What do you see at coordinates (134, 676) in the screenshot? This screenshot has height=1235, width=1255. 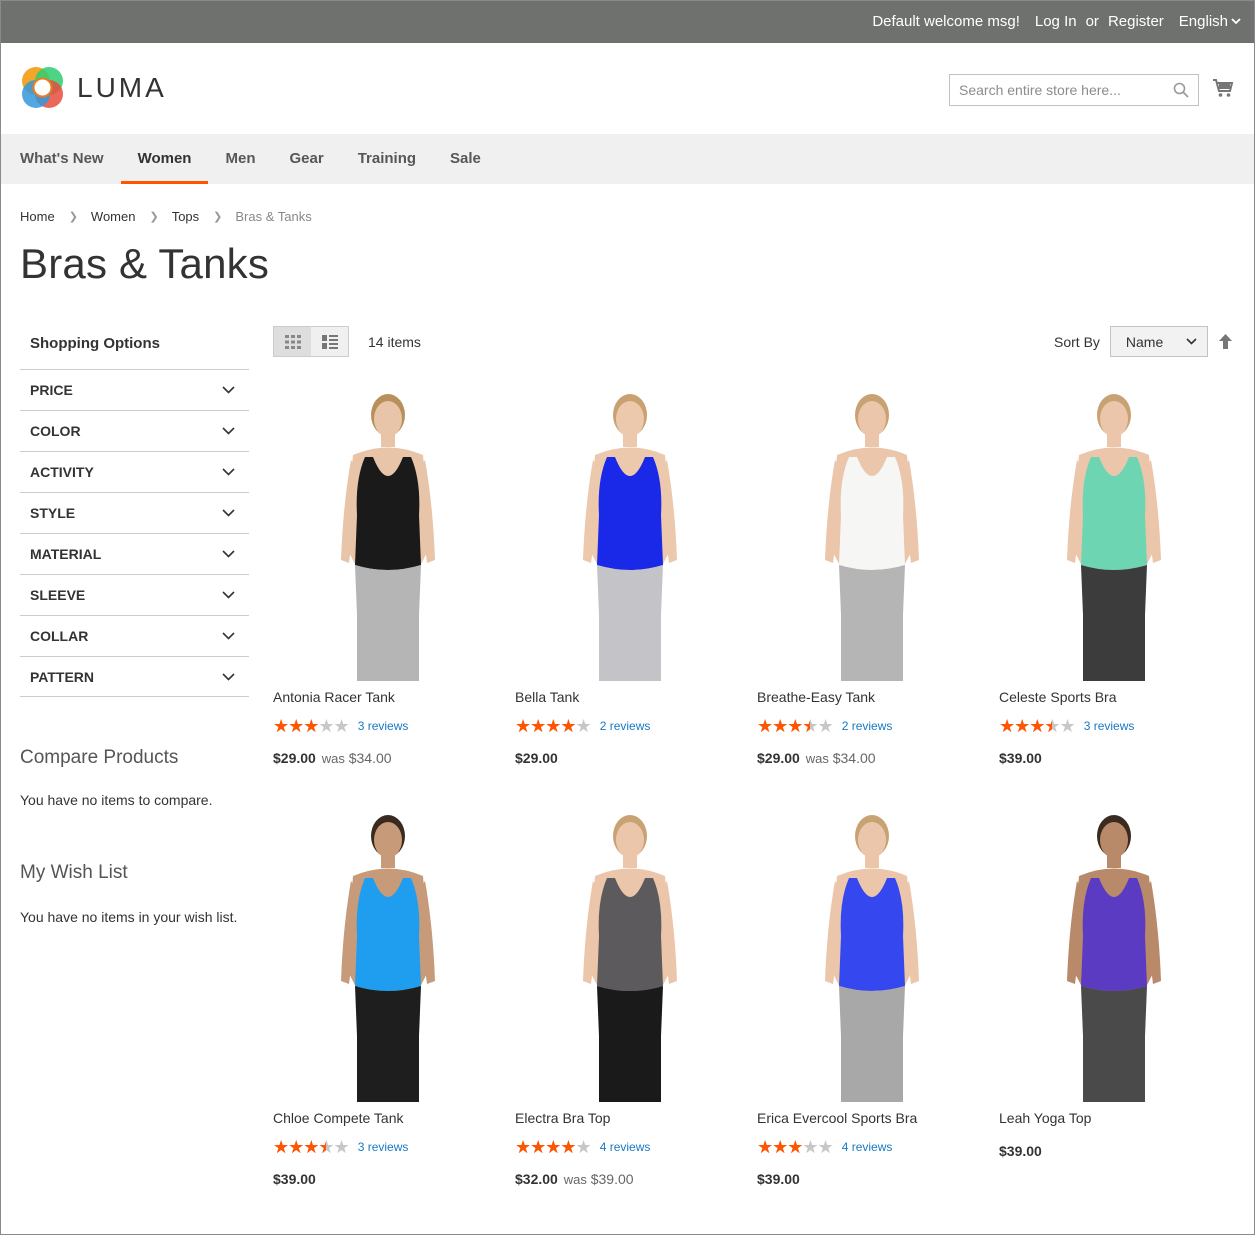 I see `filter-pattern: PATTERN` at bounding box center [134, 676].